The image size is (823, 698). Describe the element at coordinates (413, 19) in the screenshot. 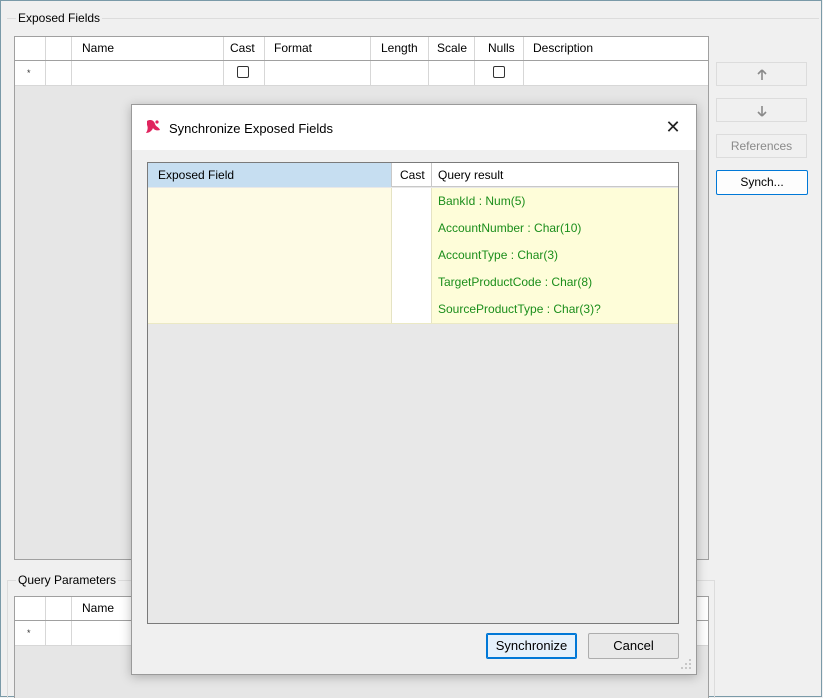

I see `exposed-fields-group` at that location.